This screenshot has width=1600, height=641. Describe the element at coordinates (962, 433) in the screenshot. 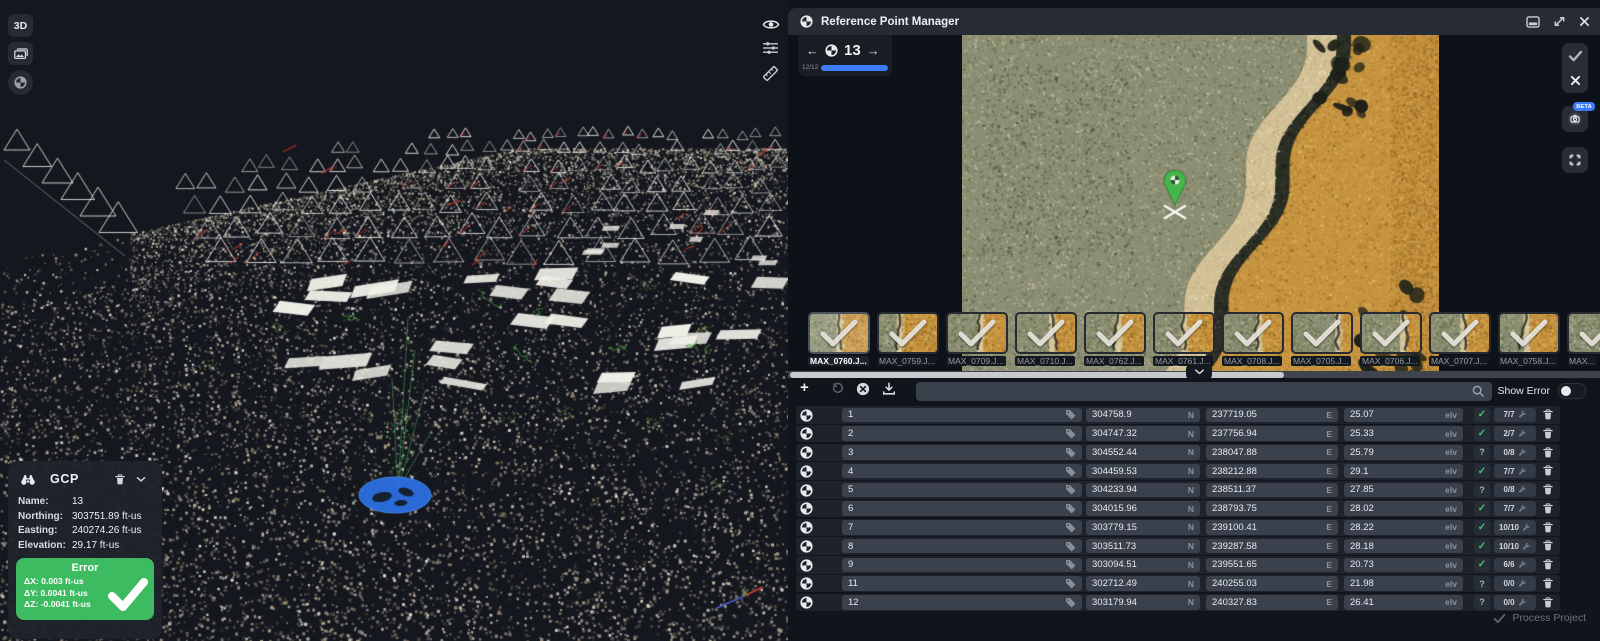

I see `point-name-field: 2` at that location.